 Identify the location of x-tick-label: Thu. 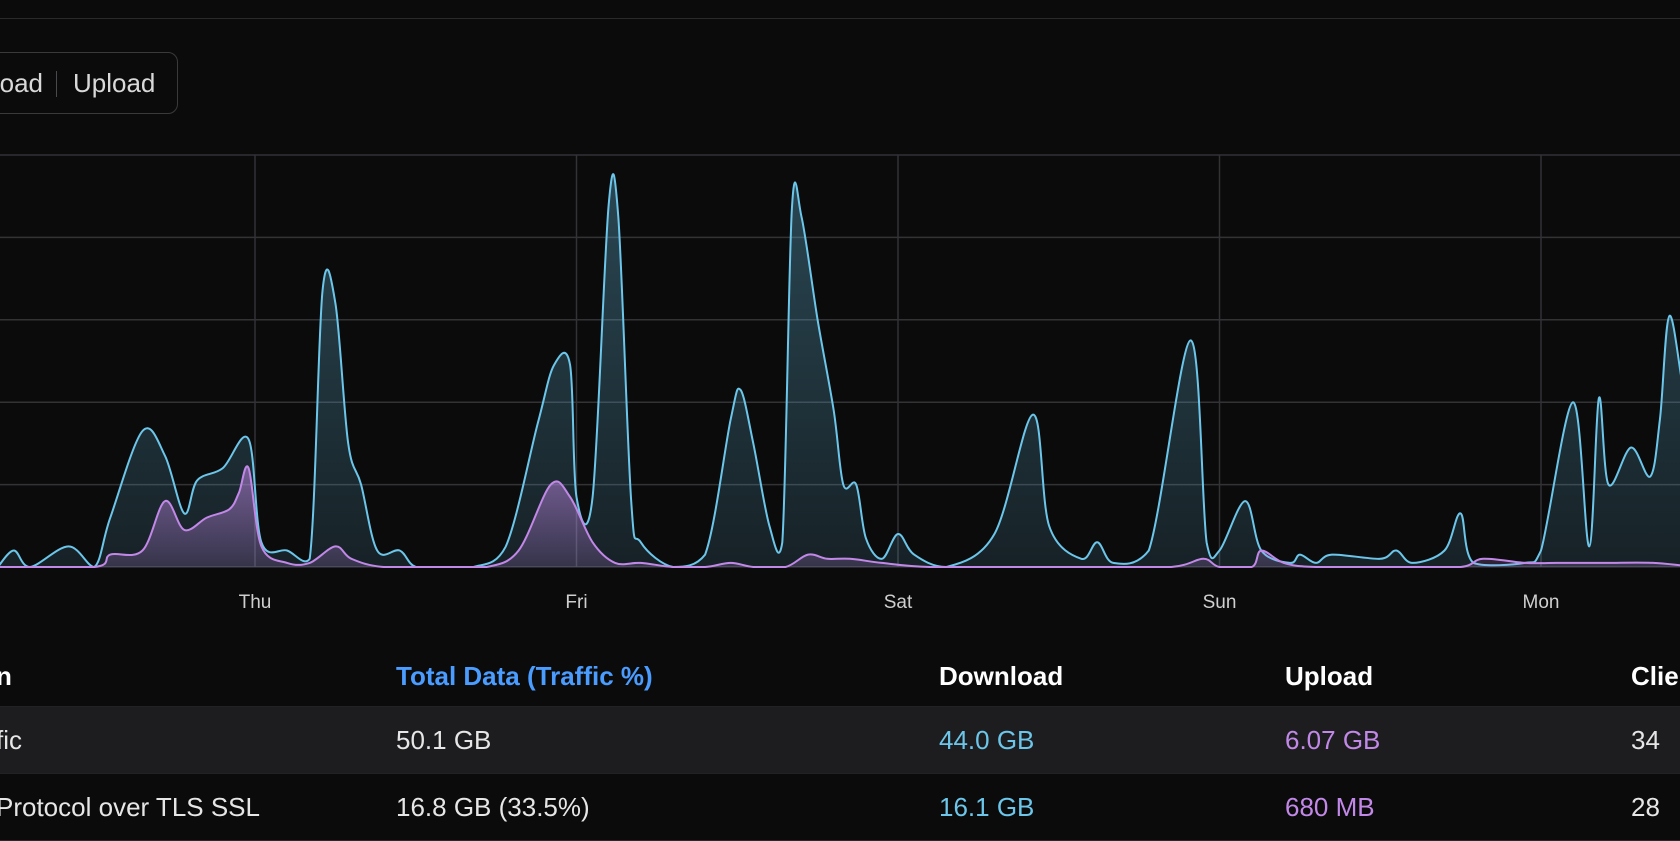
(255, 602).